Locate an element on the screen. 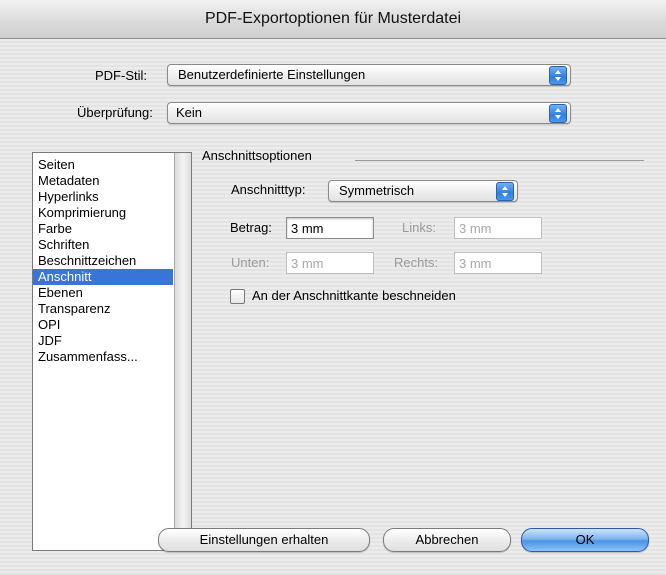 This screenshot has height=575, width=666. sidebar-item-beschnittzeichen: Beschnittzeichen is located at coordinates (103, 261).